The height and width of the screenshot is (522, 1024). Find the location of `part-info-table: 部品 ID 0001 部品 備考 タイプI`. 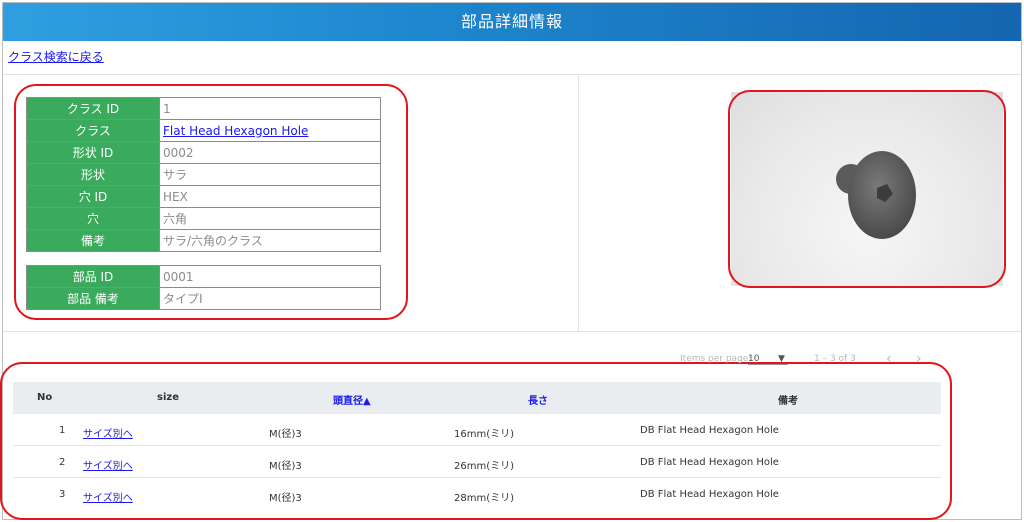

part-info-table: 部品 ID 0001 部品 備考 タイプI is located at coordinates (203, 287).